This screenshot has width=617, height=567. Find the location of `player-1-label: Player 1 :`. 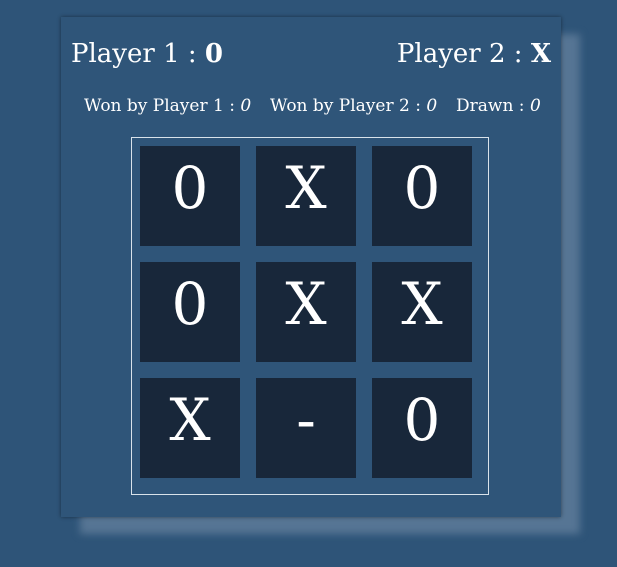

player-1-label: Player 1 : is located at coordinates (134, 54).